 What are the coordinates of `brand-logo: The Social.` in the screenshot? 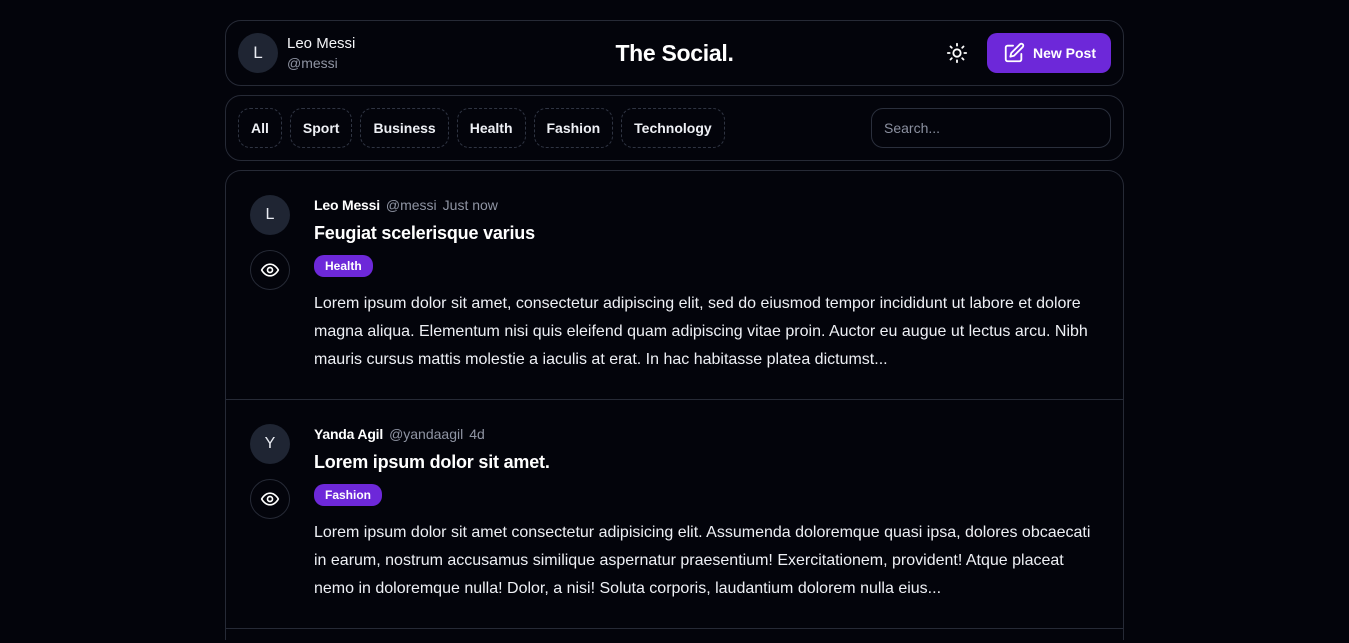 It's located at (674, 53).